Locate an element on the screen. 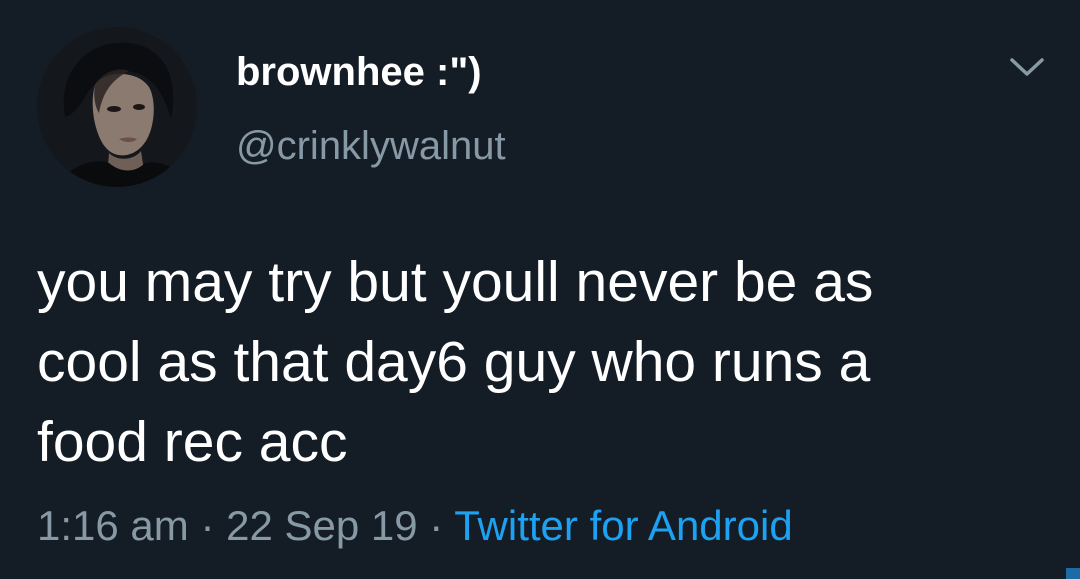  tweet-date: 22 Sep 19 is located at coordinates (322, 525).